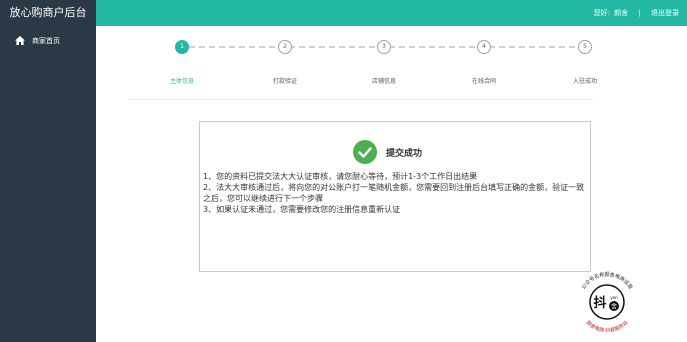 This screenshot has height=342, width=687. What do you see at coordinates (182, 62) in the screenshot?
I see `step-1: 1 主体信息` at bounding box center [182, 62].